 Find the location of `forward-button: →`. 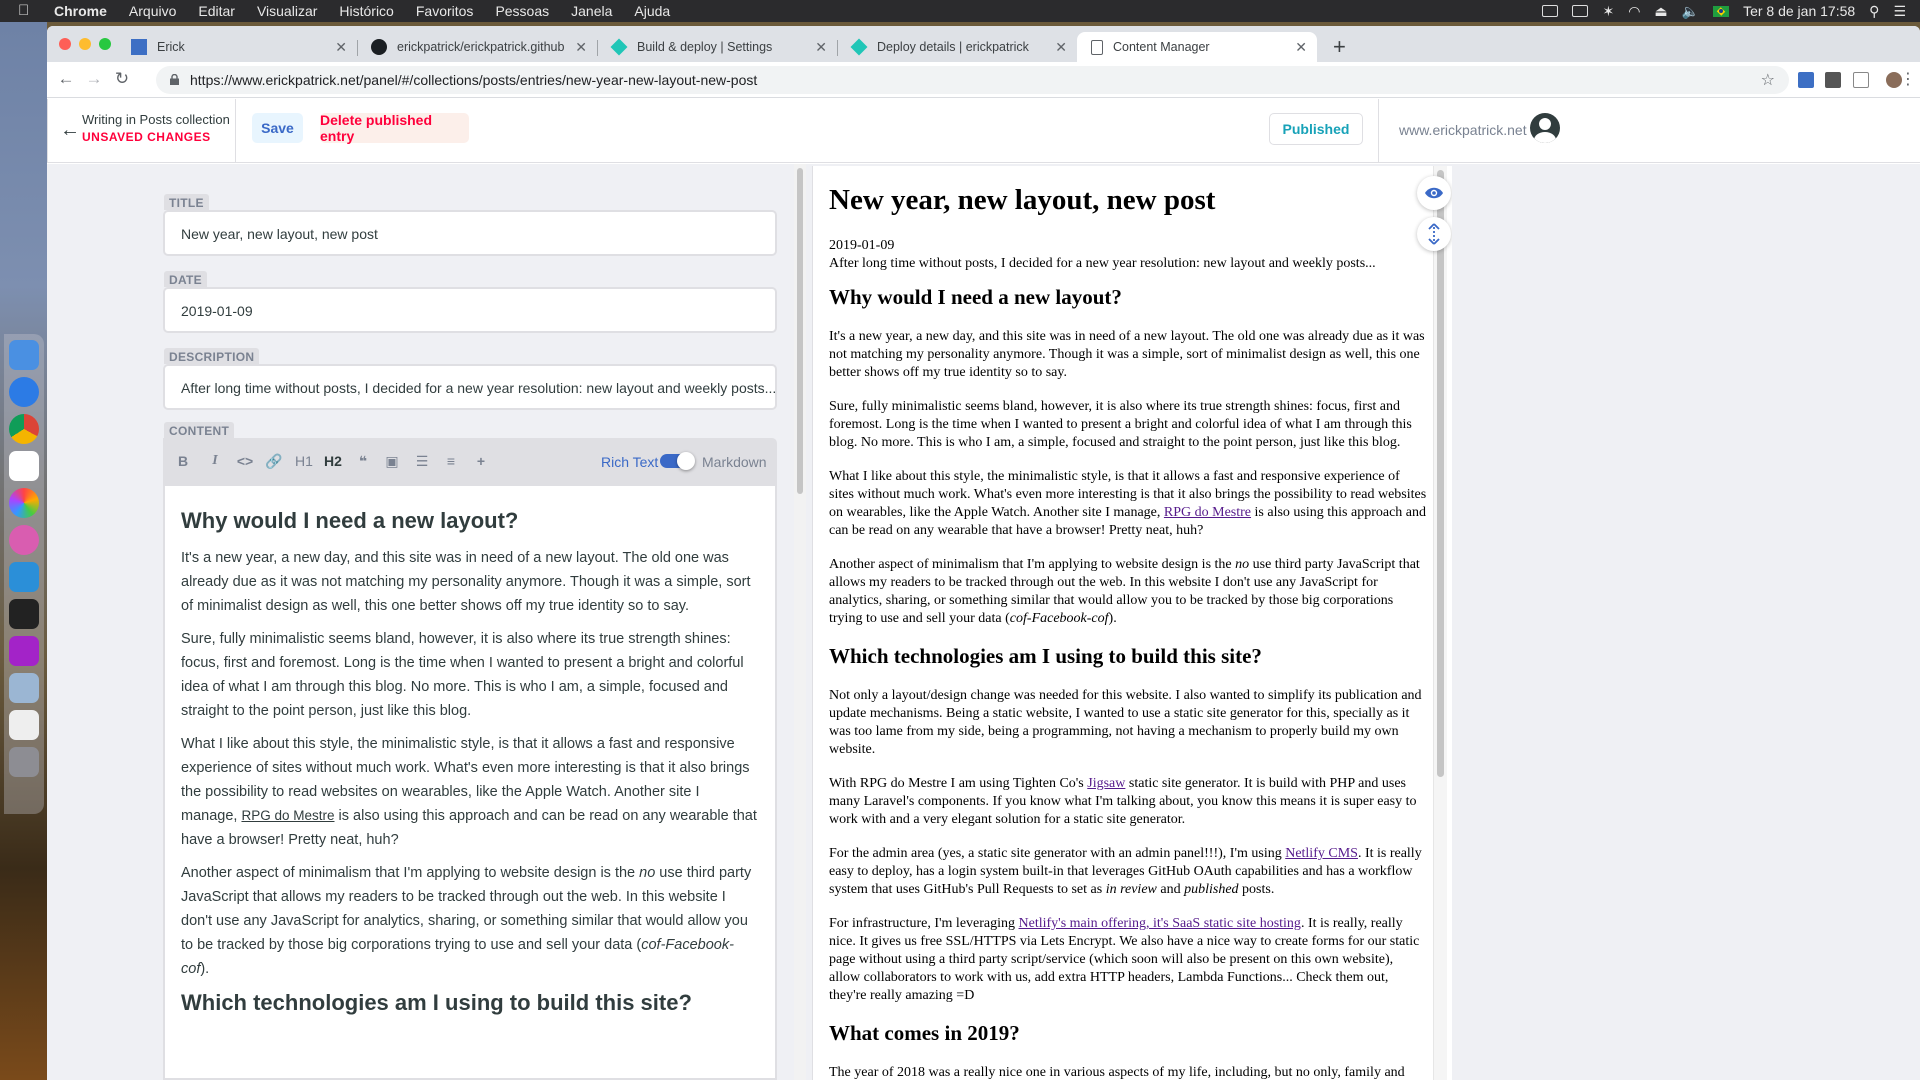

forward-button: → is located at coordinates (94, 79).